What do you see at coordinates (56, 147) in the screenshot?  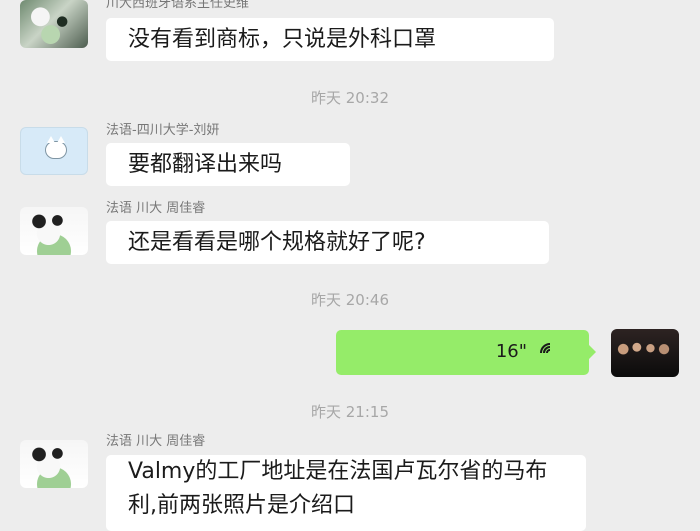 I see `cat-avatar-icon` at bounding box center [56, 147].